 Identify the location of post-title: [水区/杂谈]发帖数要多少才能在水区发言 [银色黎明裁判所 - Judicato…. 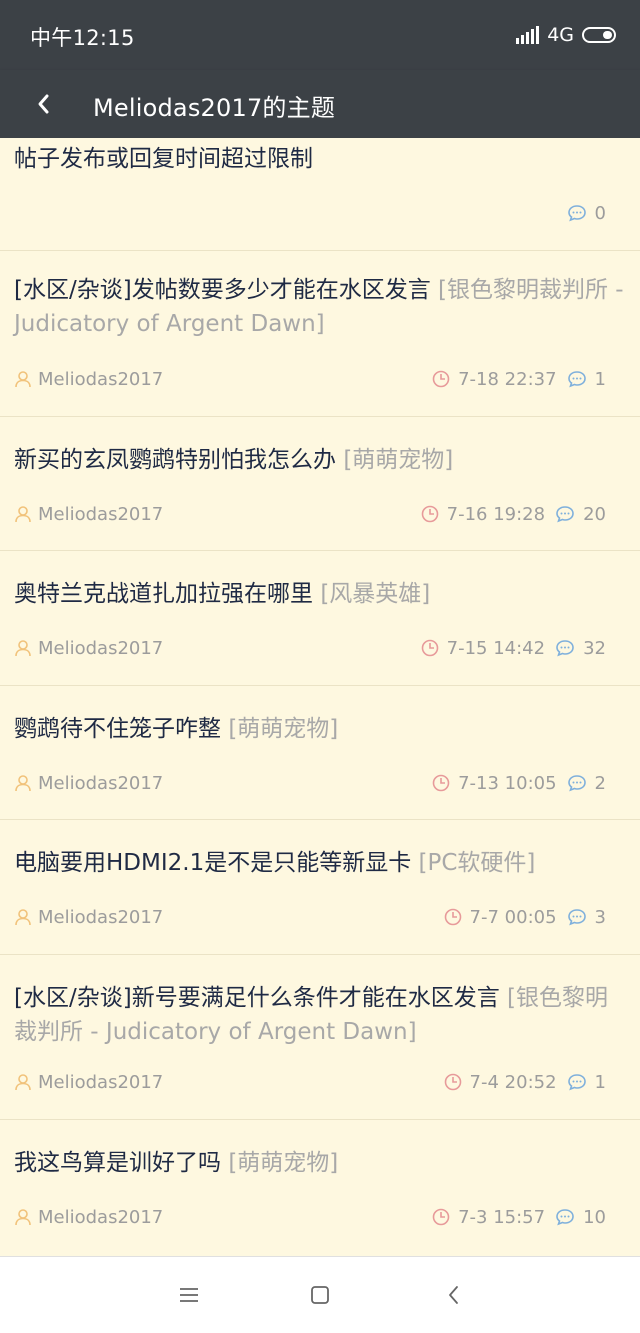
(319, 307).